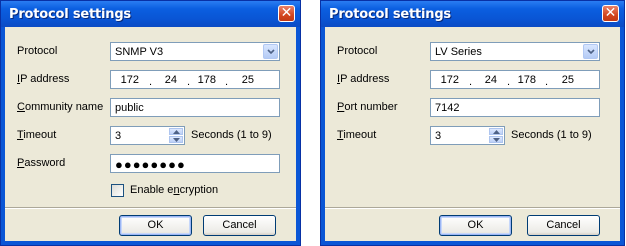  Describe the element at coordinates (41, 163) in the screenshot. I see `password-label: Password` at that location.